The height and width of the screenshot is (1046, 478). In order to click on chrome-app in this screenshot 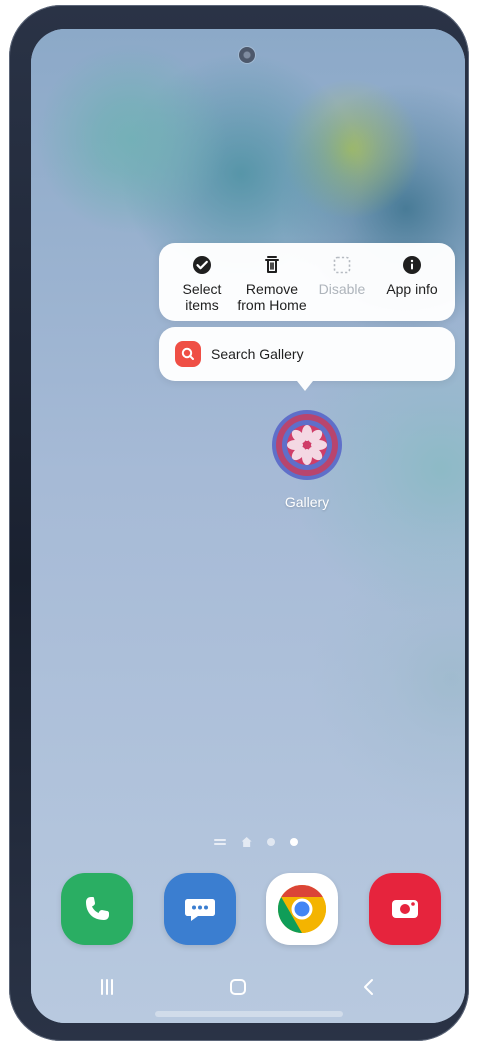, I will do `click(302, 909)`.